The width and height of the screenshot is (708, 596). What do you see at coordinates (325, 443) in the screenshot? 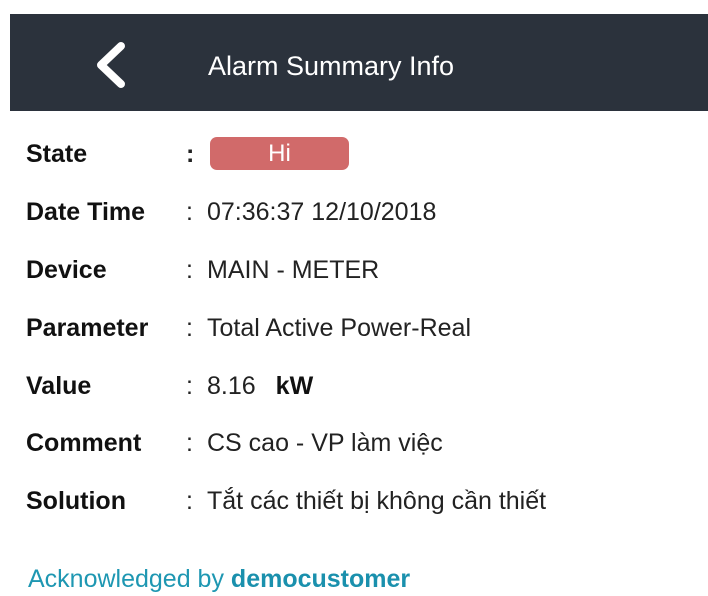
I see `comment-value: CS cao - VP làm việc` at bounding box center [325, 443].